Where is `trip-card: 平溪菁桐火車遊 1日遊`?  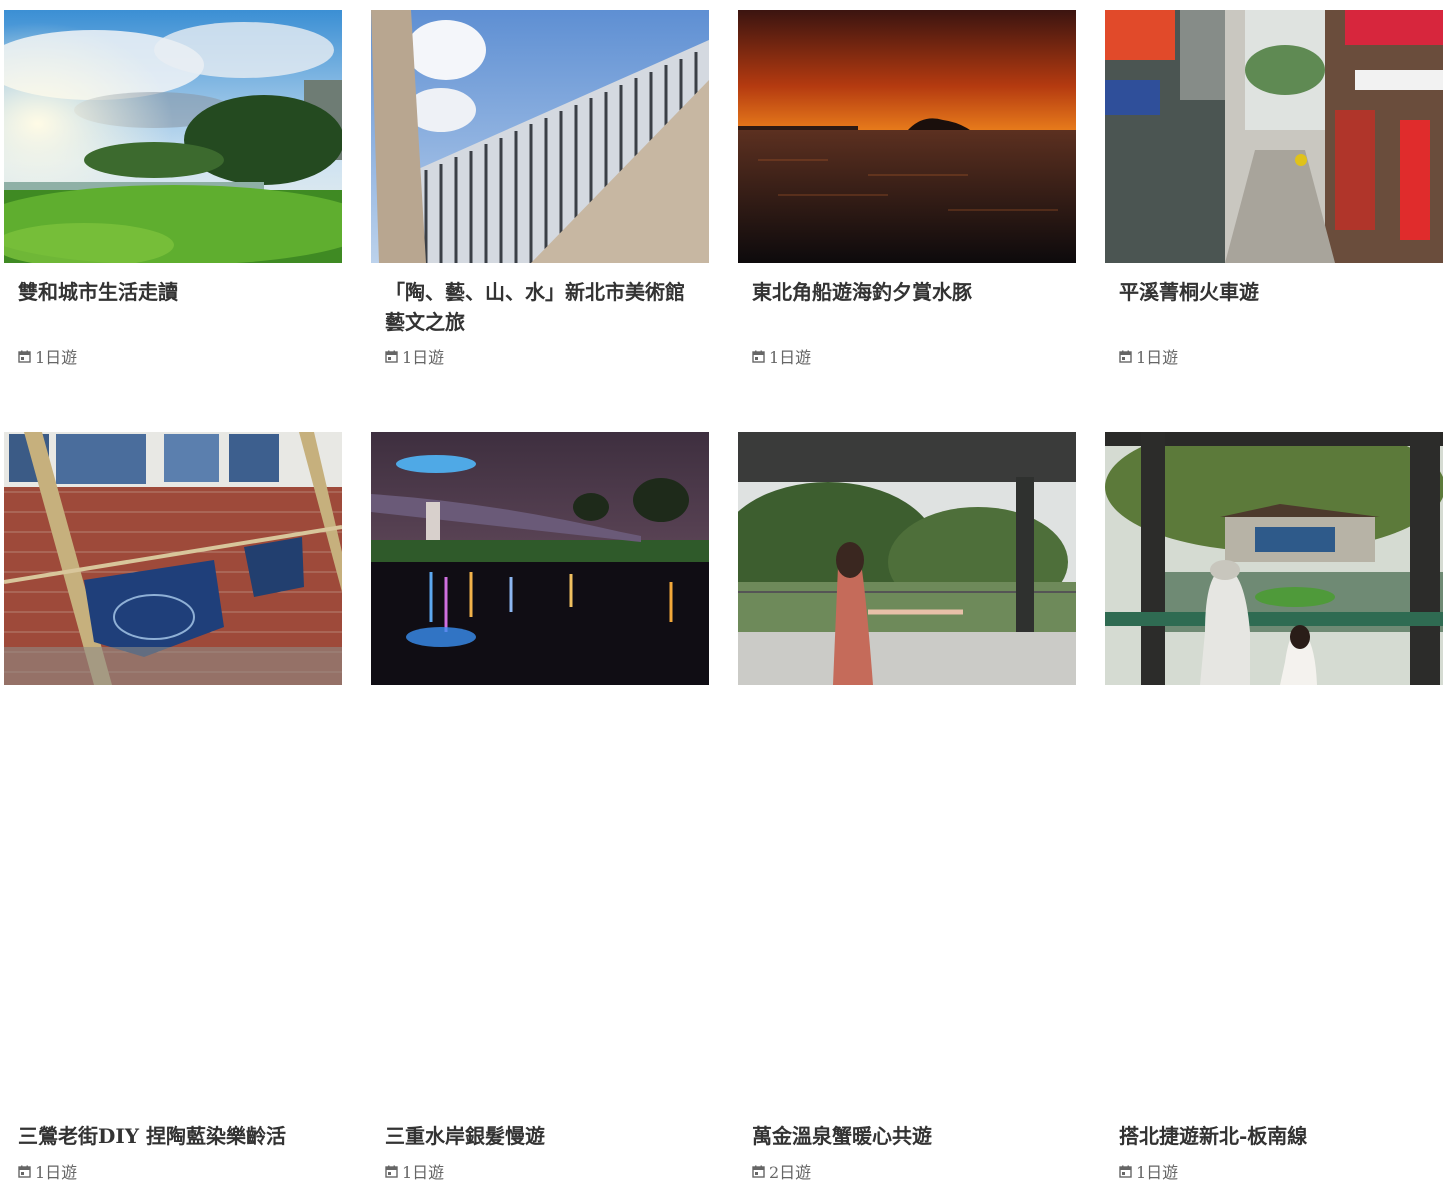
trip-card: 平溪菁桐火車遊 1日遊 is located at coordinates (1274, 188).